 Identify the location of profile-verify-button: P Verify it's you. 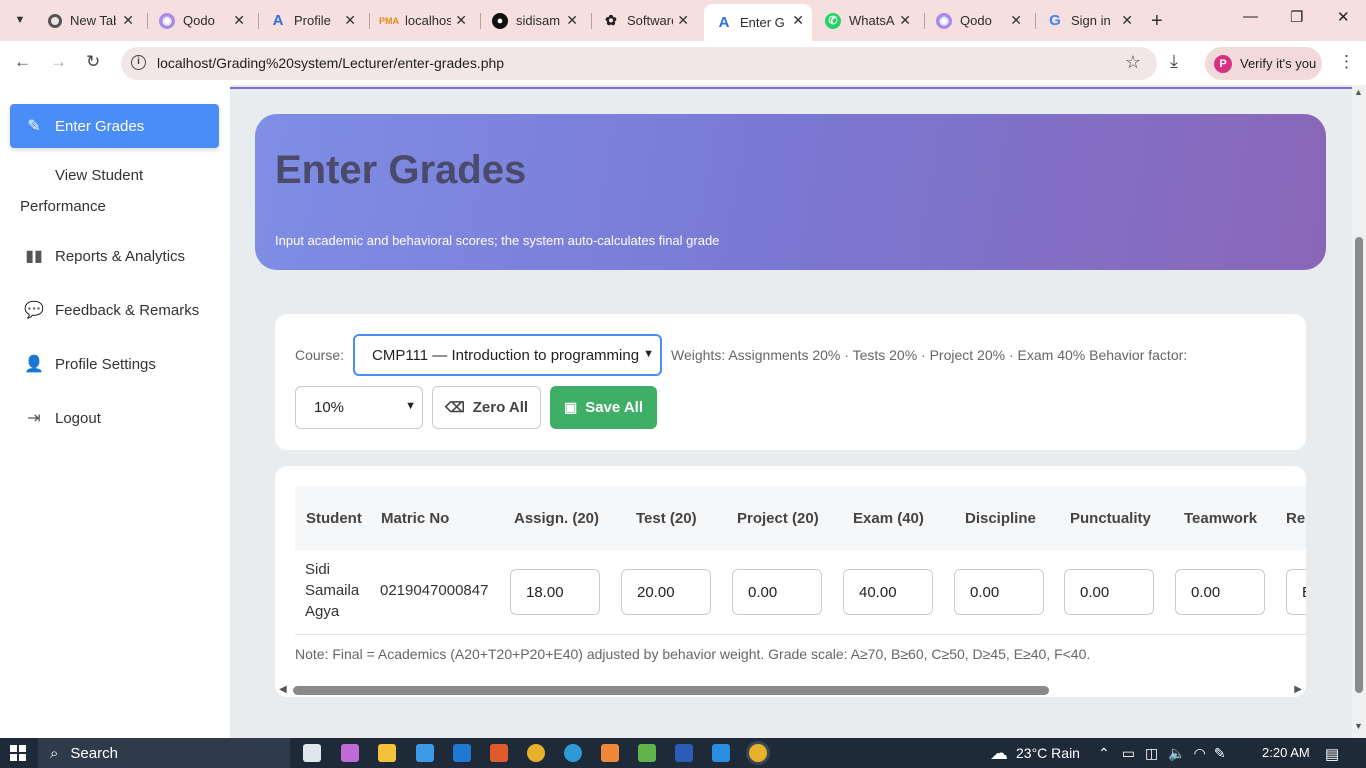
(1263, 63).